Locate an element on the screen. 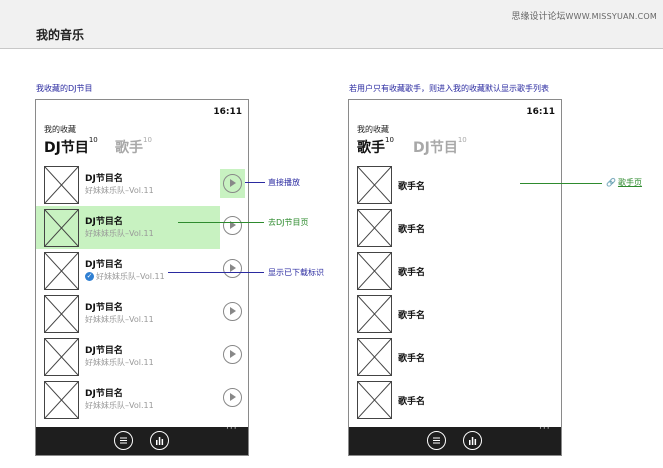 This screenshot has width=663, height=468. link-icon: 🔗 is located at coordinates (611, 182).